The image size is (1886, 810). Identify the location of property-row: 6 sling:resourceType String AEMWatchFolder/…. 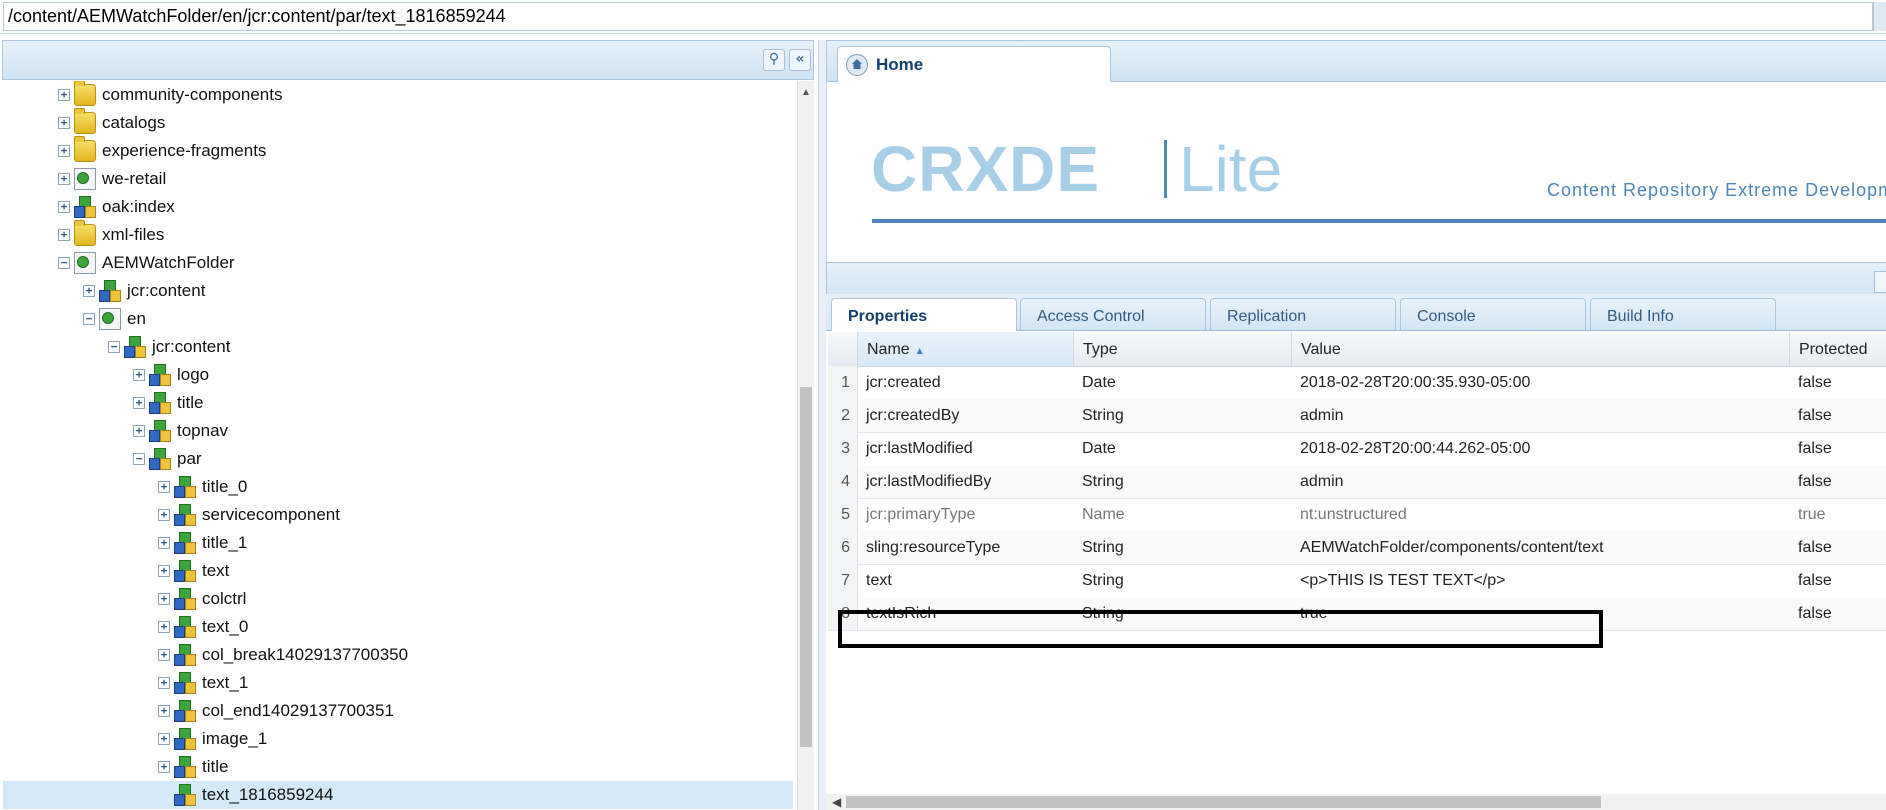
(1357, 548).